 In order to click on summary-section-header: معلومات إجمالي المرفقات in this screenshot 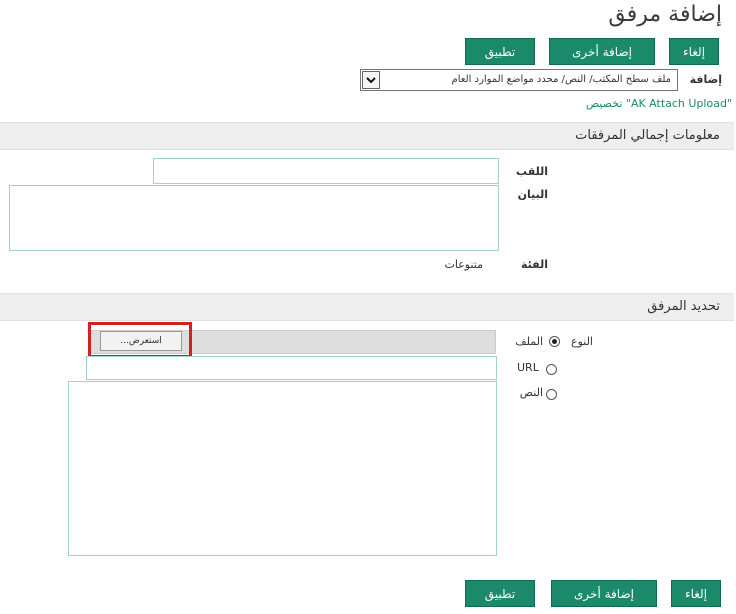, I will do `click(367, 136)`.